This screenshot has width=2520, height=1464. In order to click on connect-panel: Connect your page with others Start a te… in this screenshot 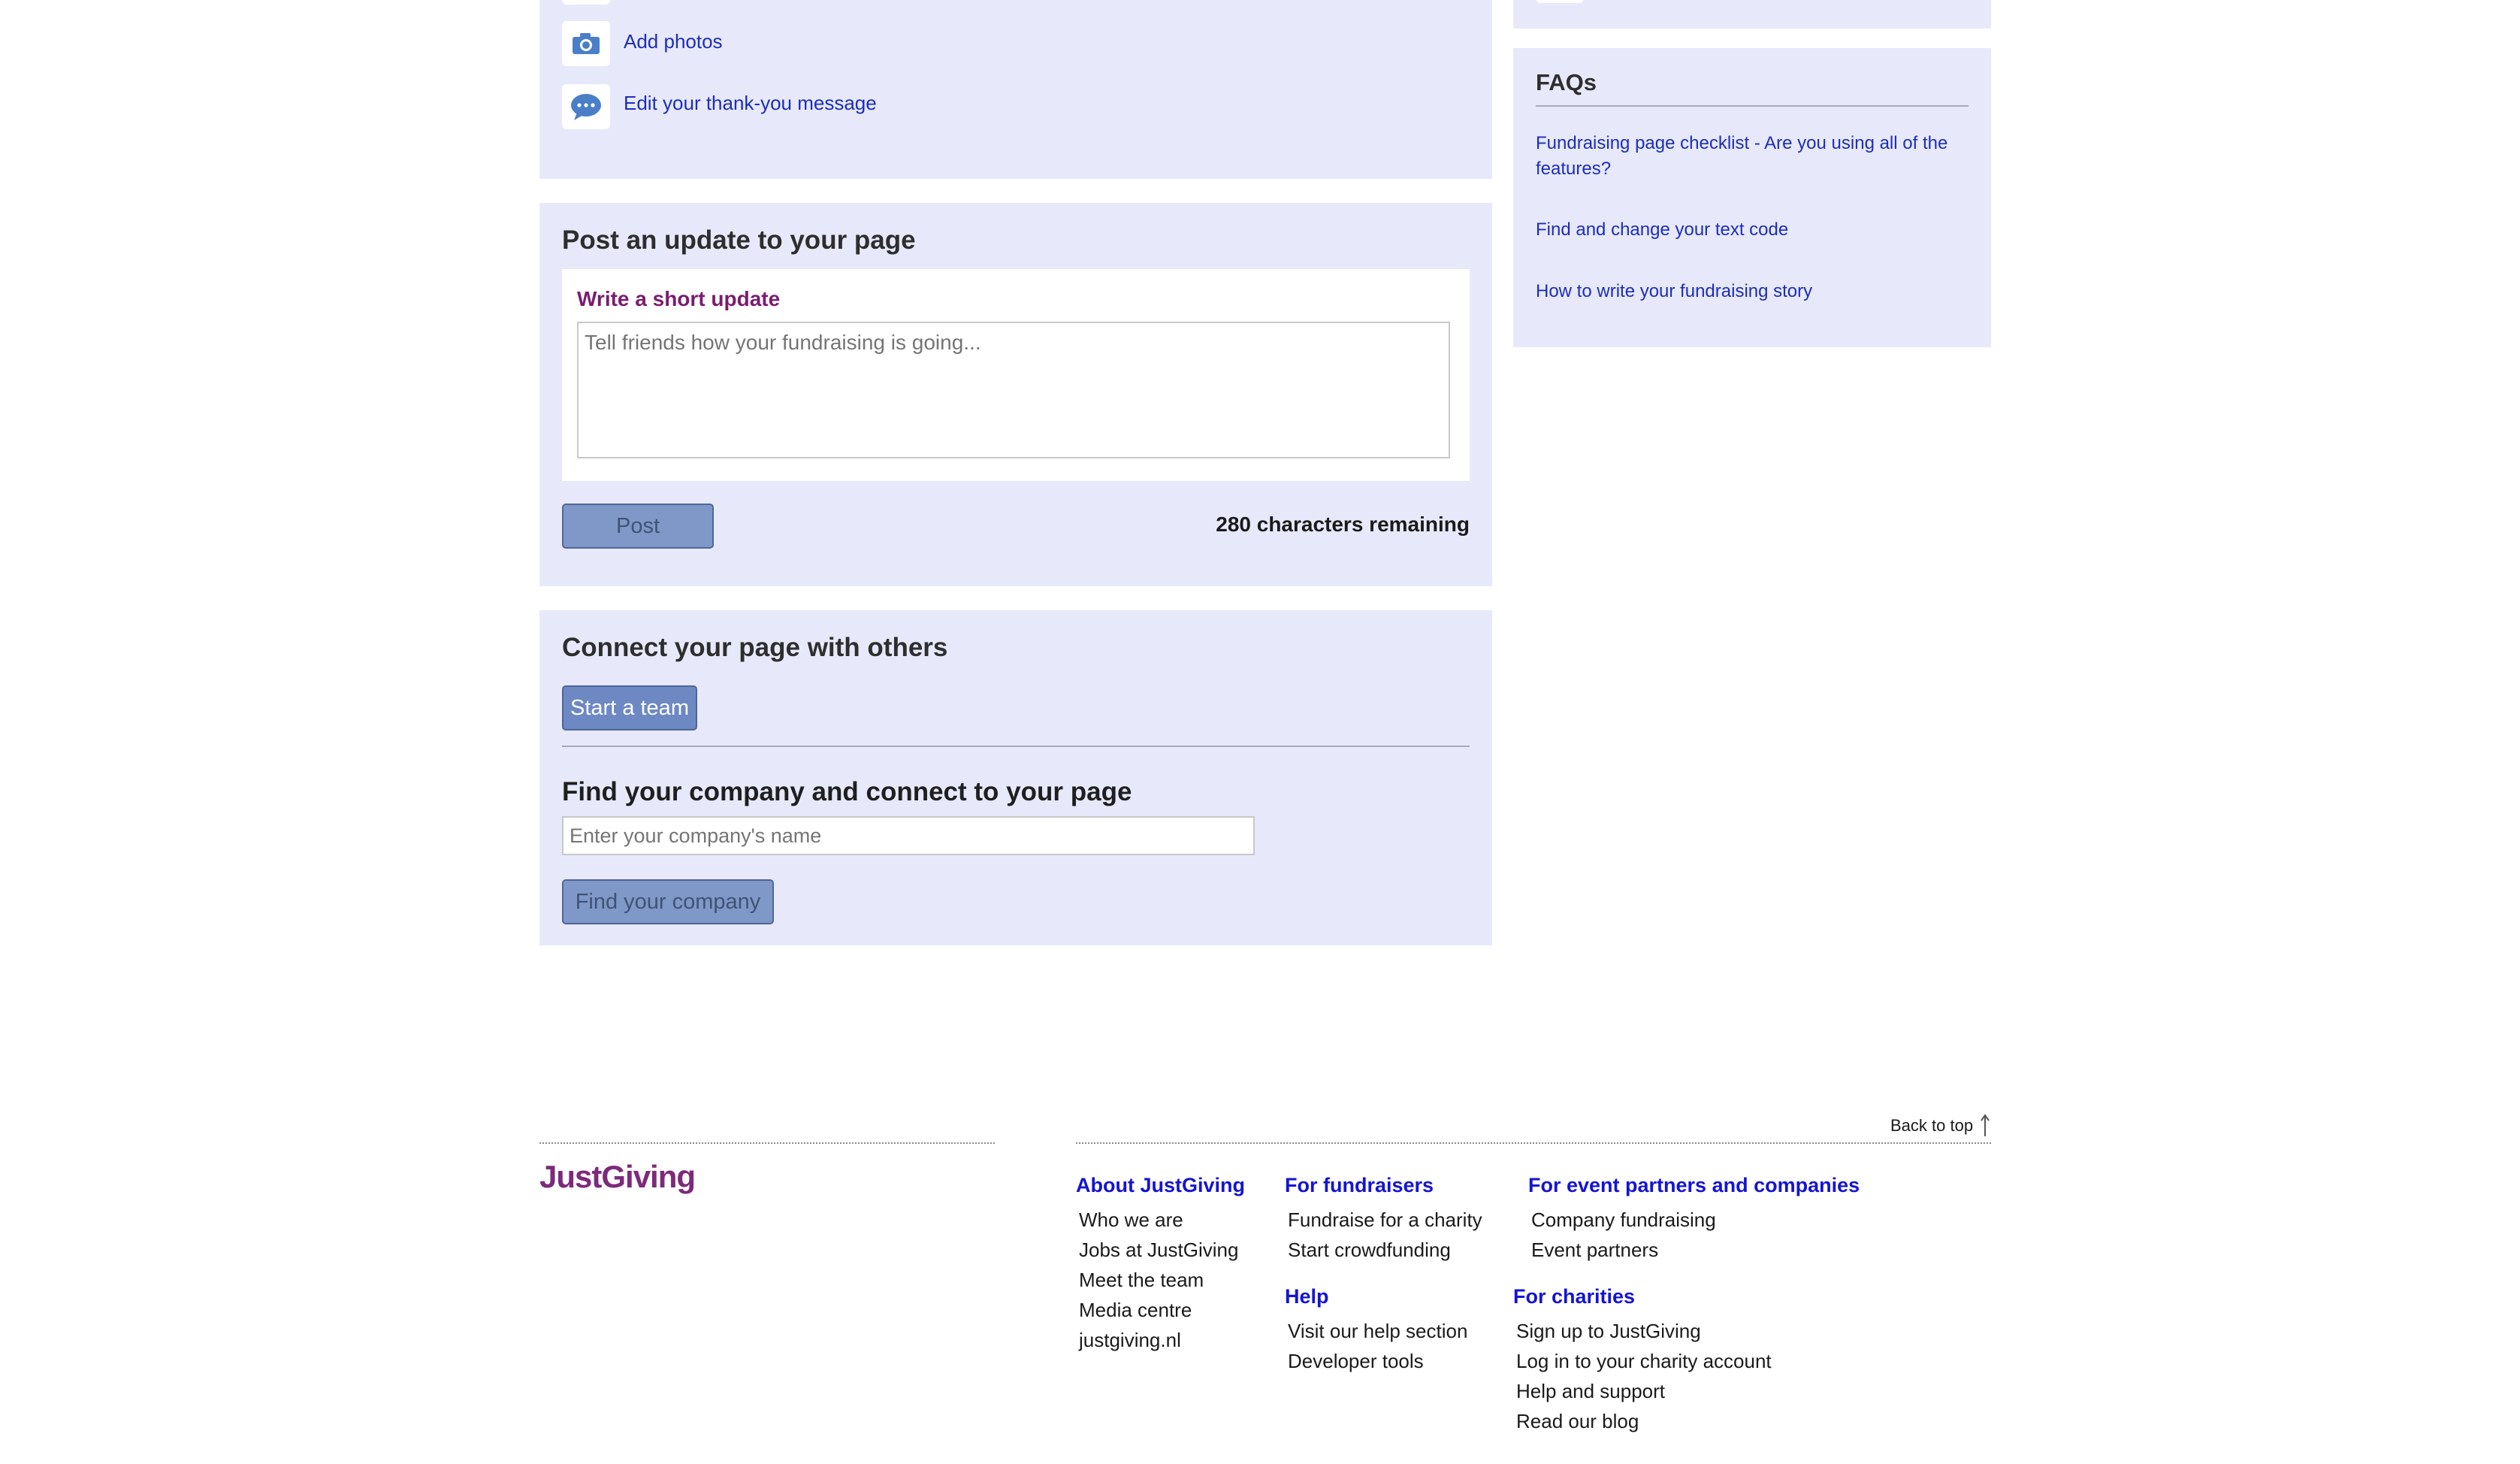, I will do `click(1015, 777)`.